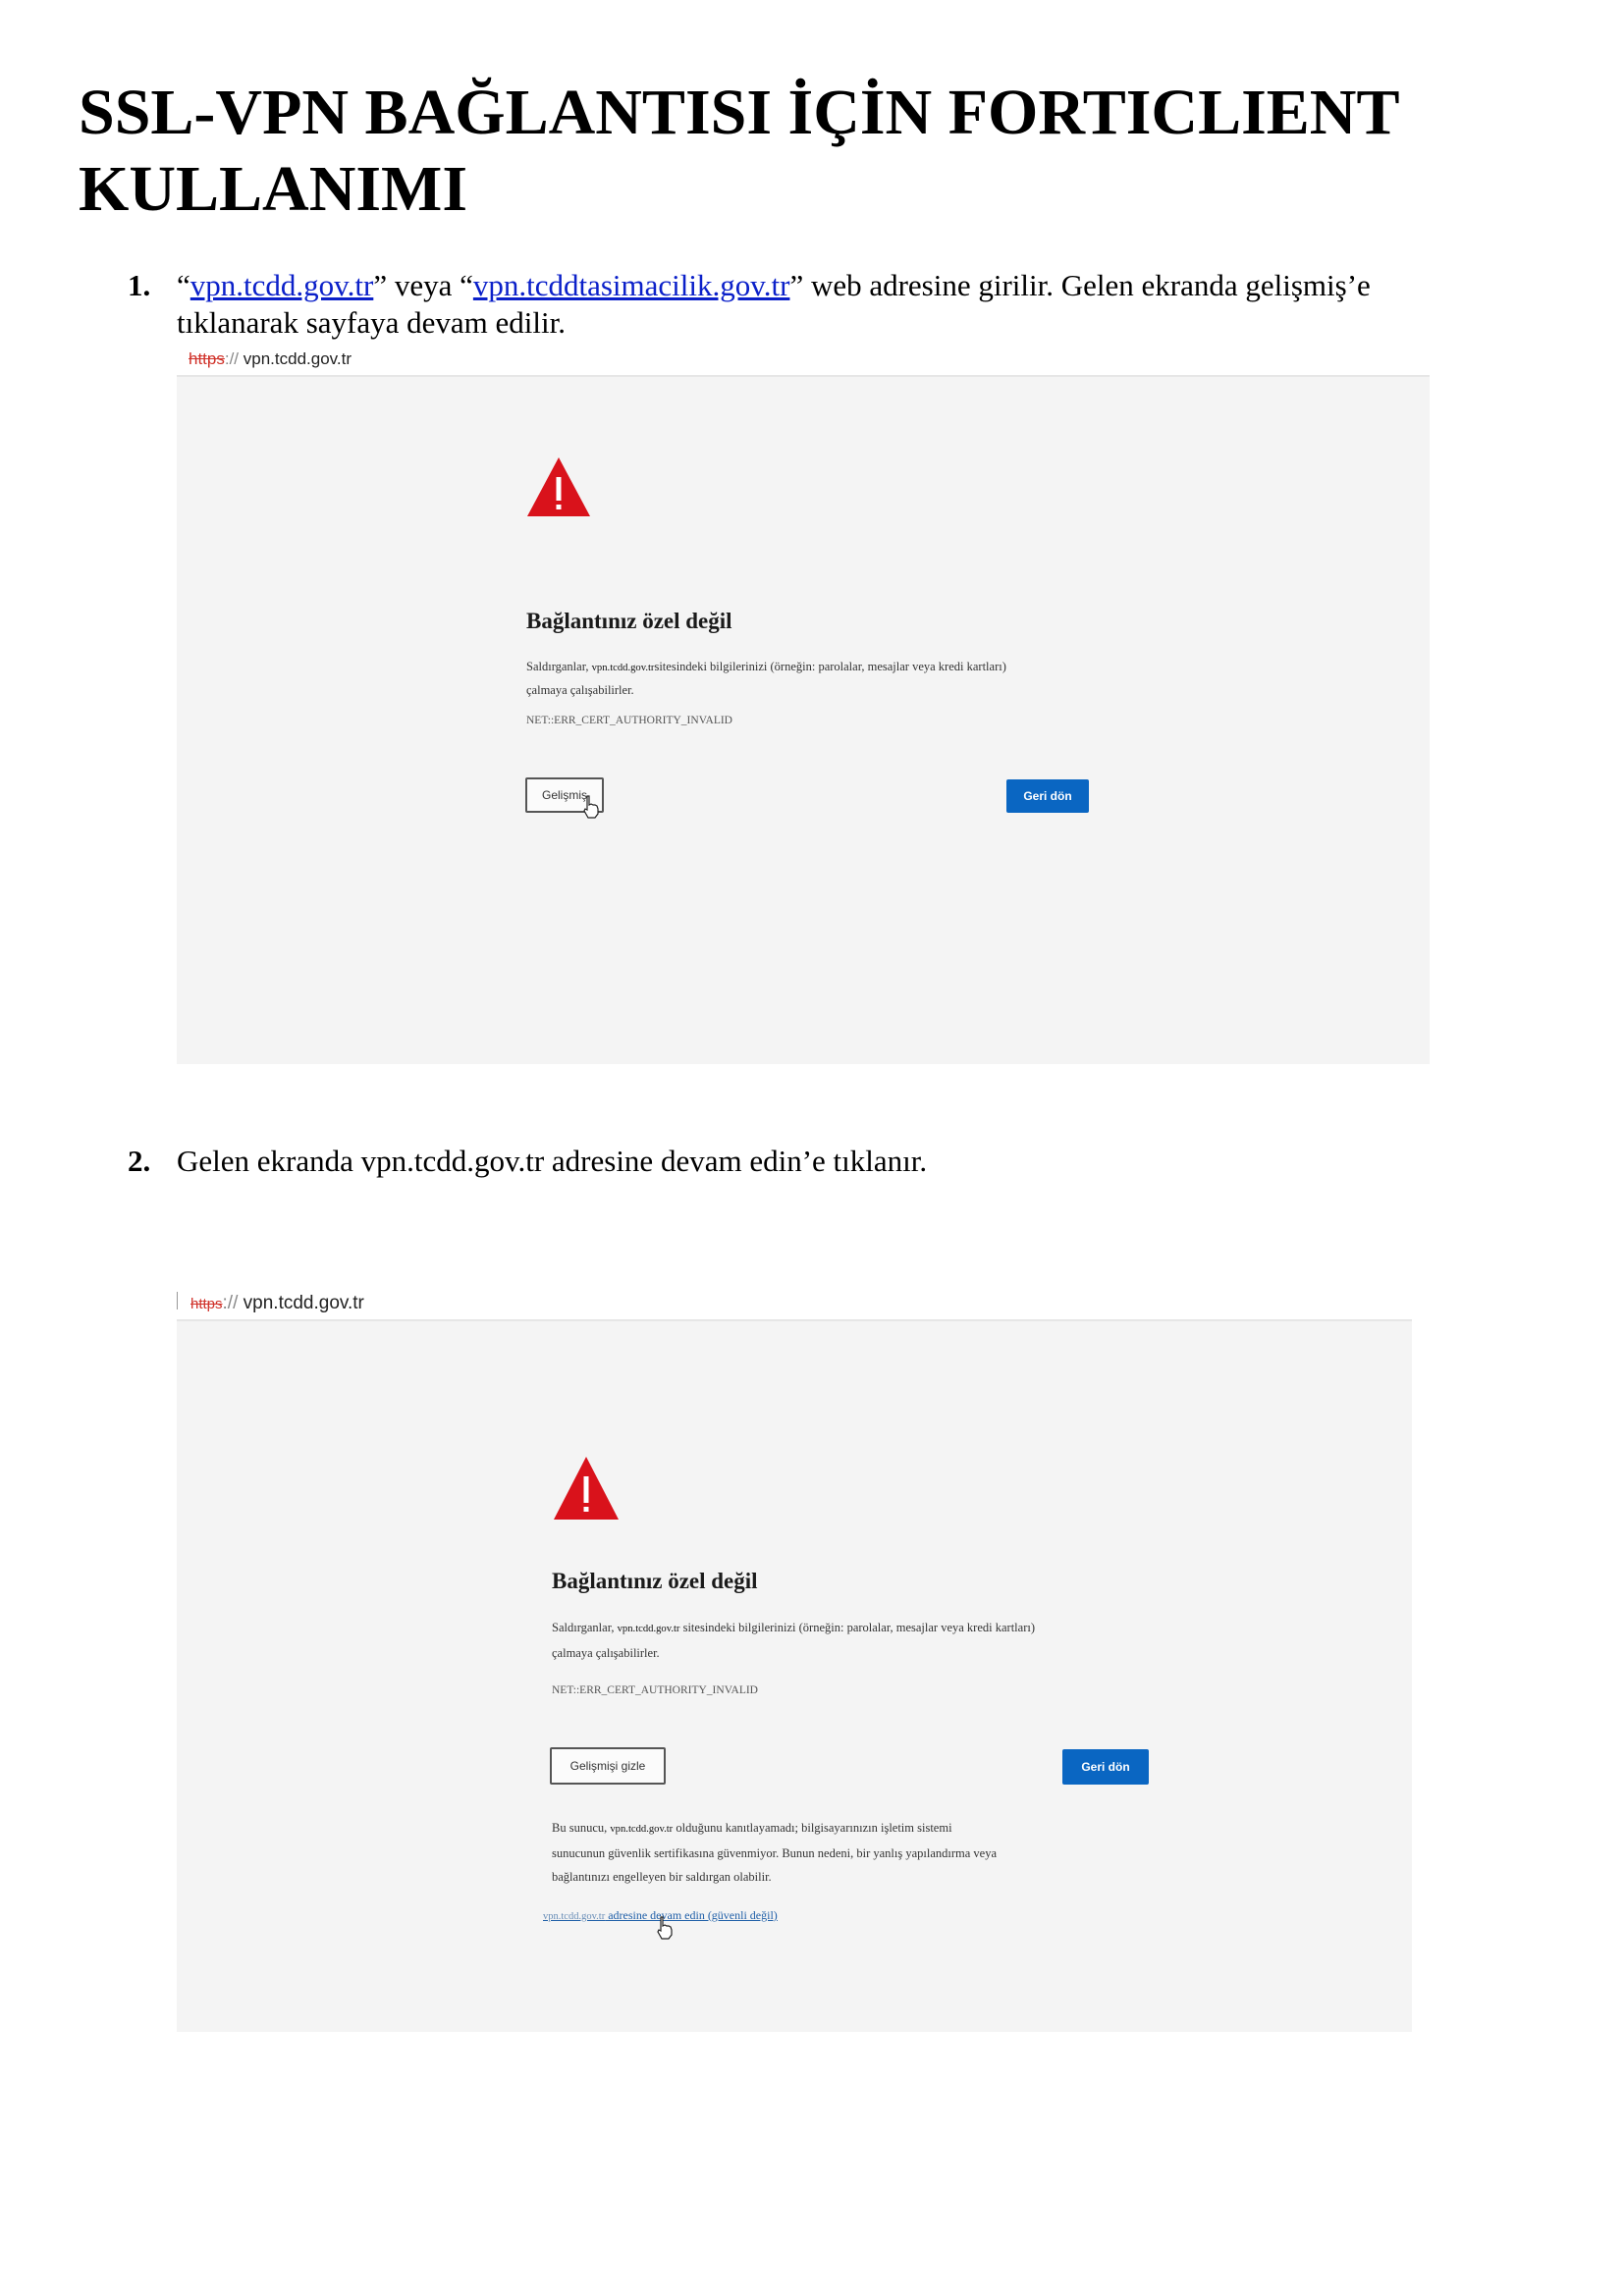  Describe the element at coordinates (642, 1830) in the screenshot. I see `adv-domain: vpn.tcdd.gov.tr` at that location.